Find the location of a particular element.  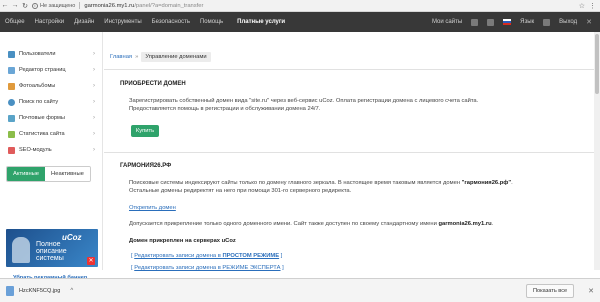

banner-text-line: Полное is located at coordinates (48, 244).